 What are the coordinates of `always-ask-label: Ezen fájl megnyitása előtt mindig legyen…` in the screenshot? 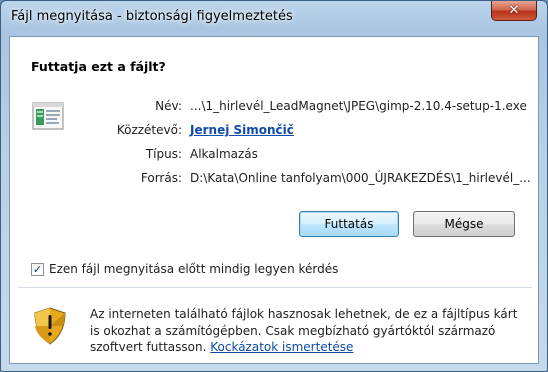 It's located at (193, 269).